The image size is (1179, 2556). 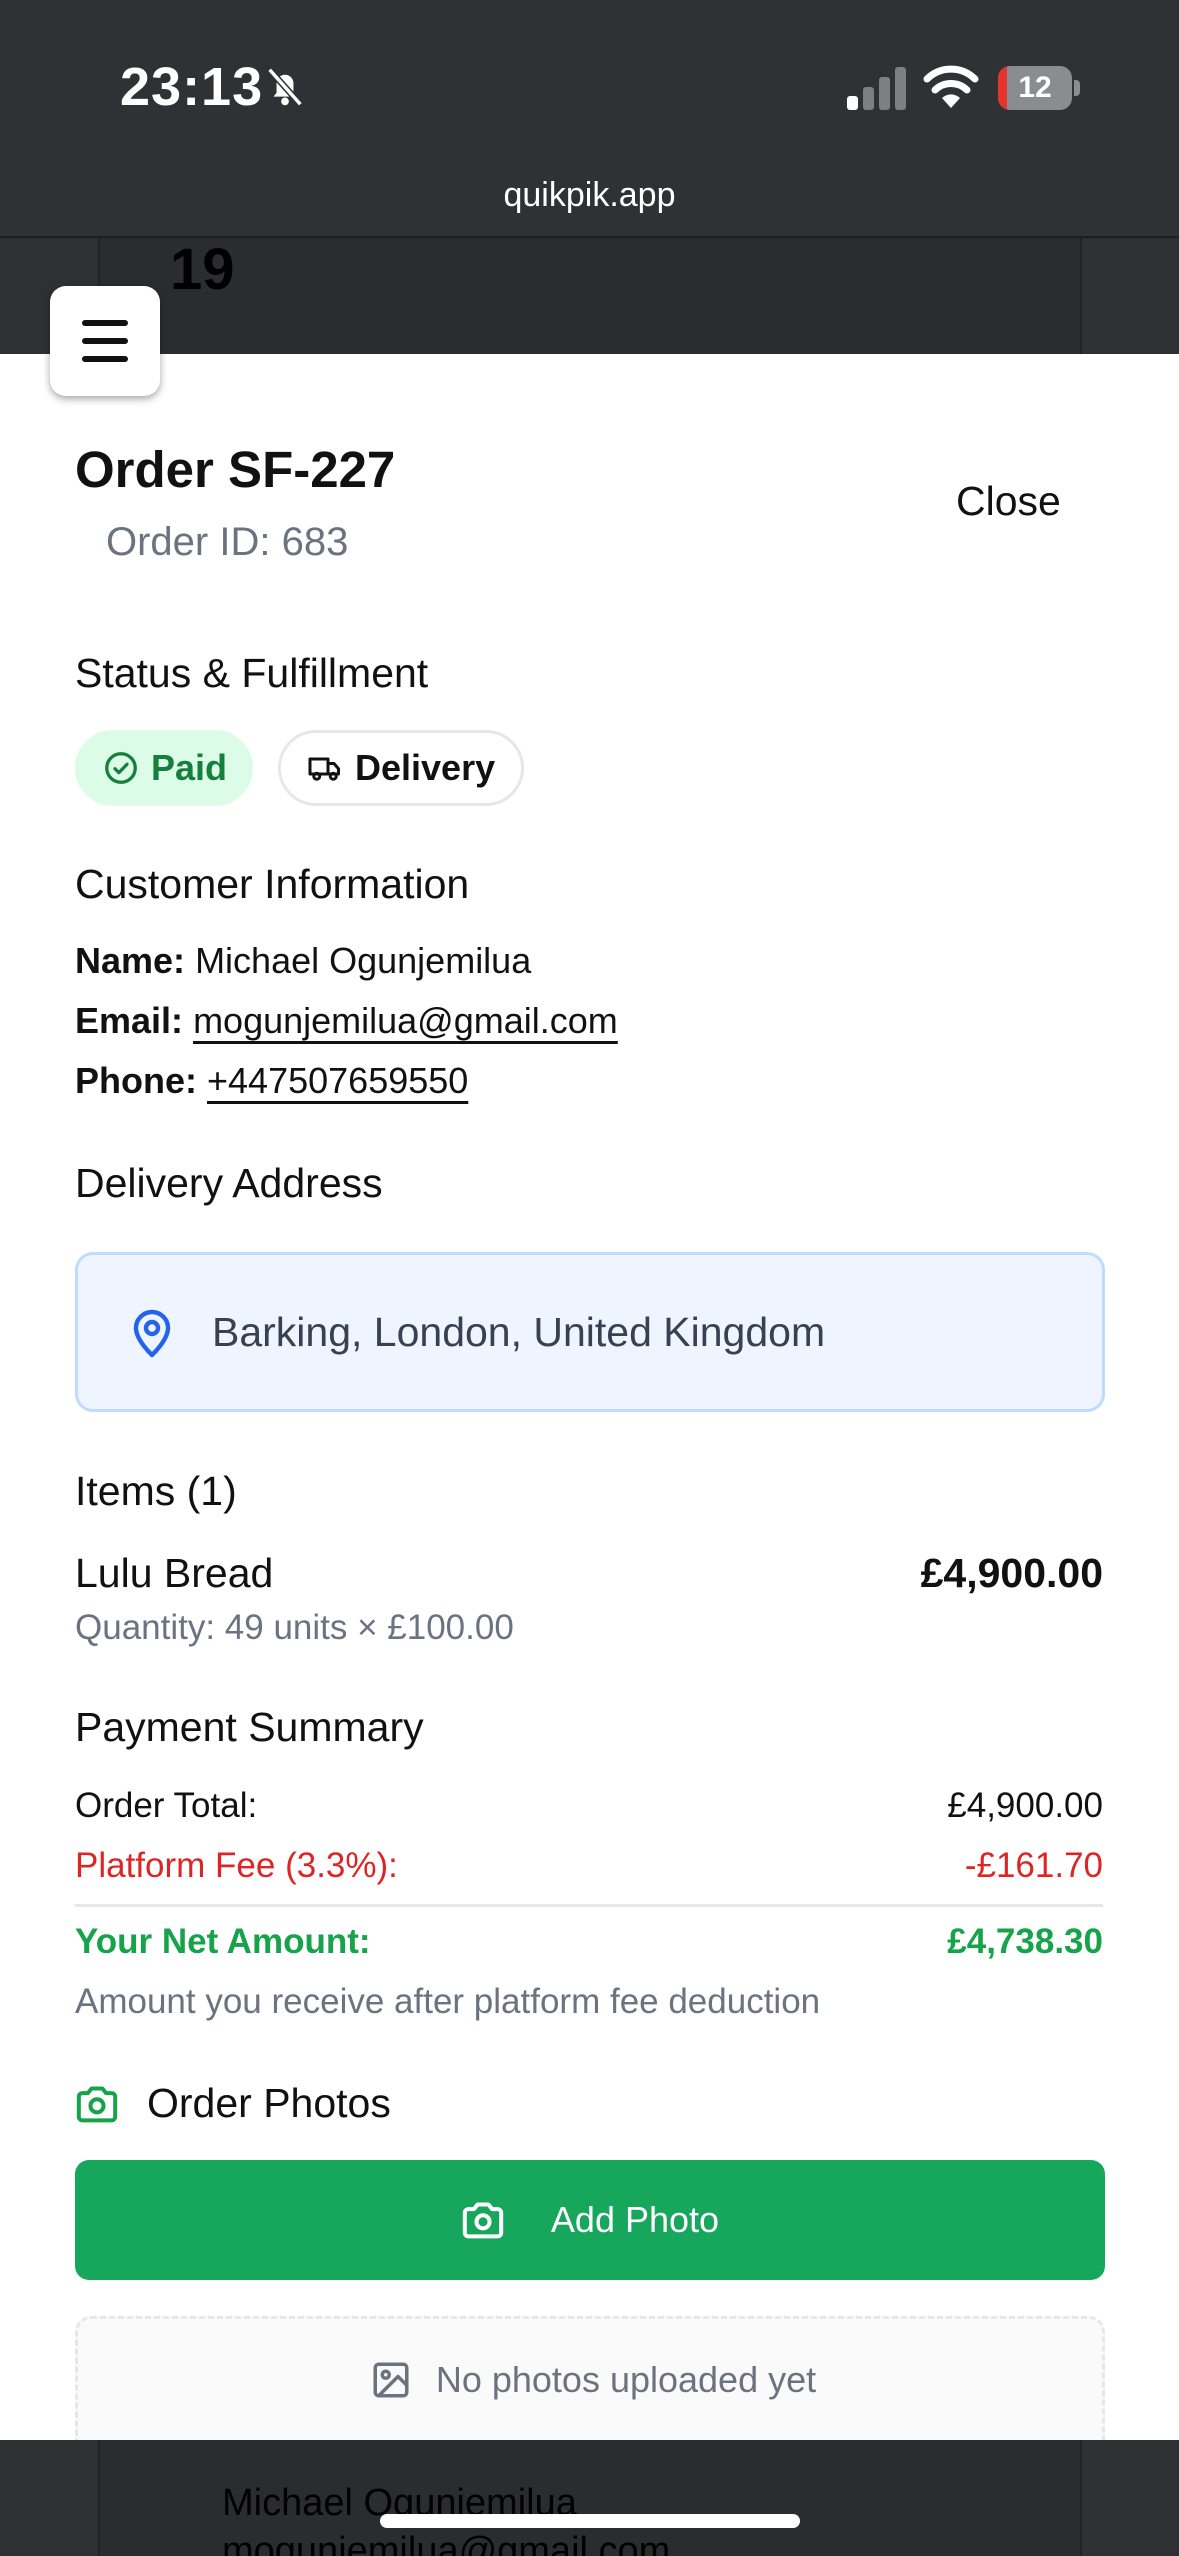 I want to click on net-amount-label: Your Net Amount:, so click(x=223, y=1941).